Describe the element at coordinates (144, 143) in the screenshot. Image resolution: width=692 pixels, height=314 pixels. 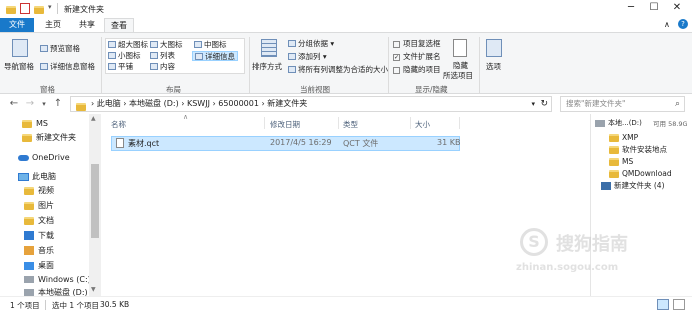
I see `file-name: 素材.qct` at that location.